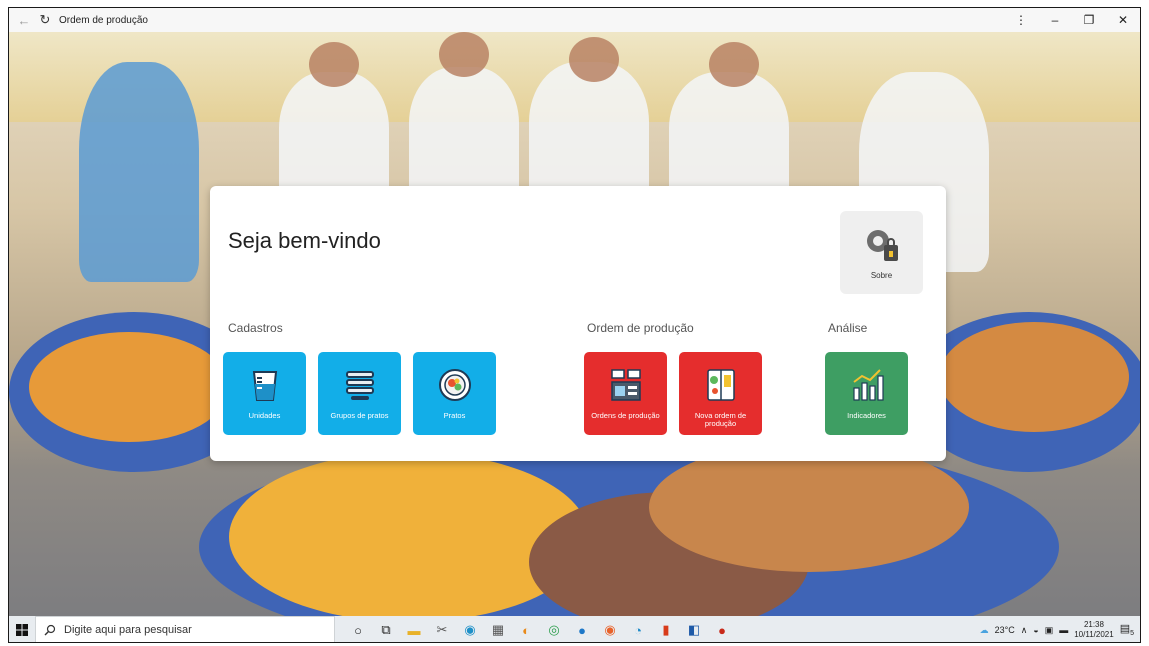 Image resolution: width=1149 pixels, height=646 pixels. Describe the element at coordinates (128, 630) in the screenshot. I see `search-placeholder: Digite aqui para pesquisar` at that location.